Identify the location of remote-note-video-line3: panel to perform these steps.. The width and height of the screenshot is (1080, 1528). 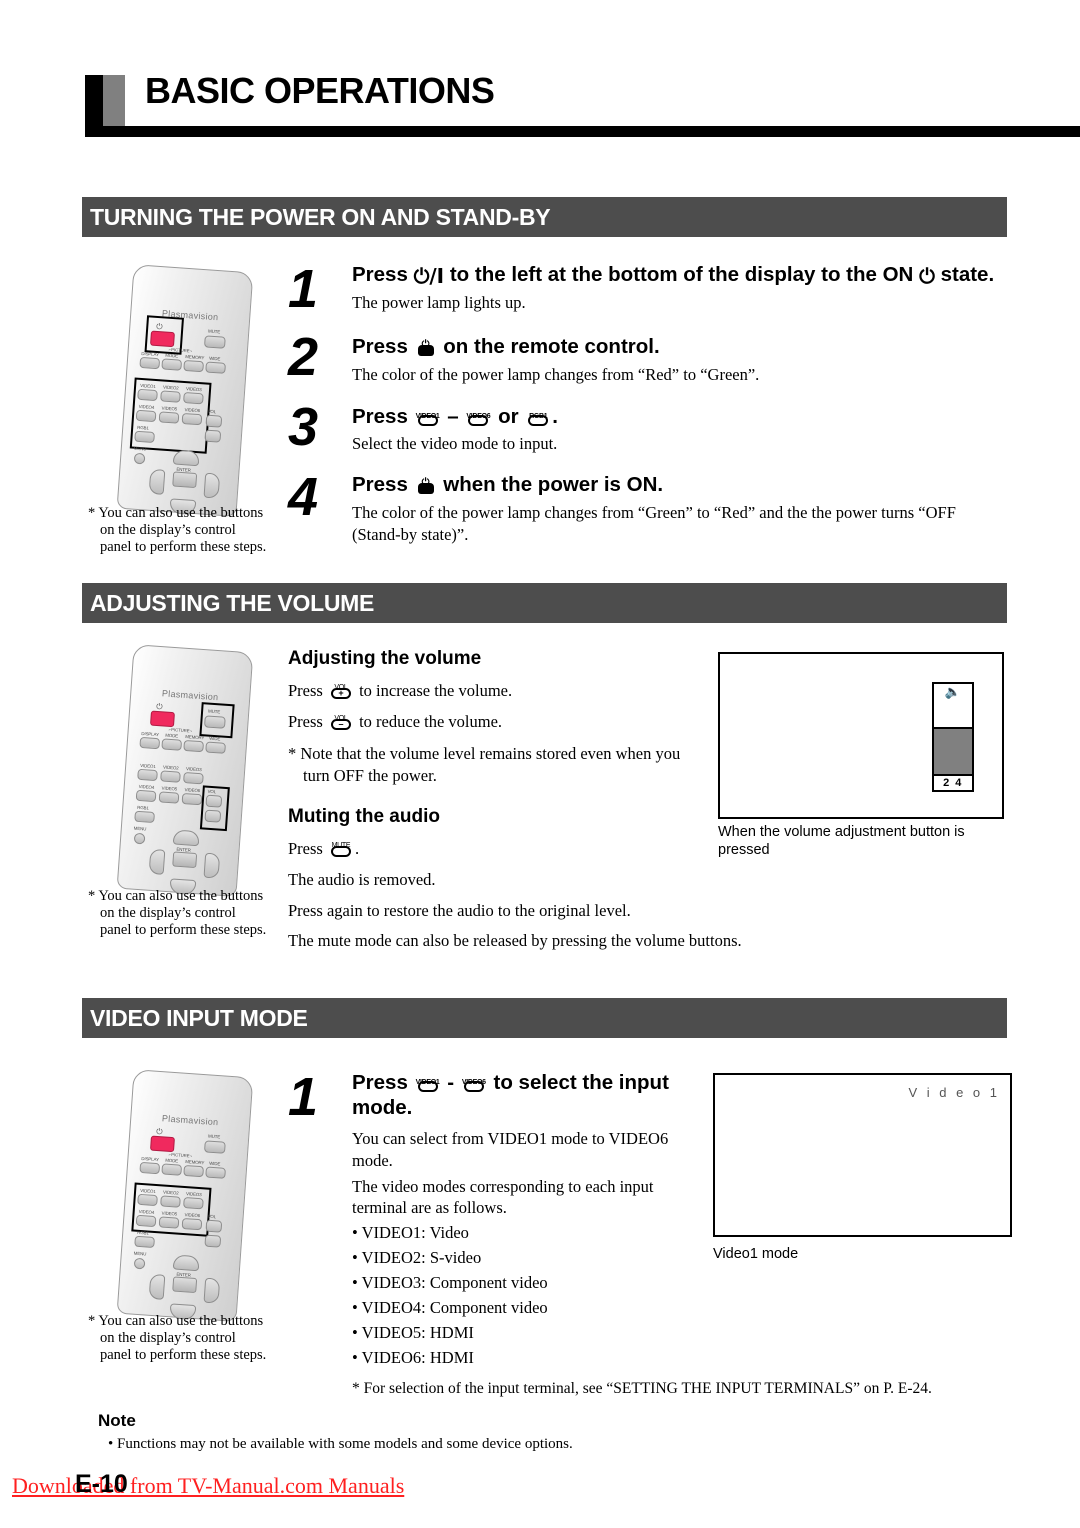
(183, 1355).